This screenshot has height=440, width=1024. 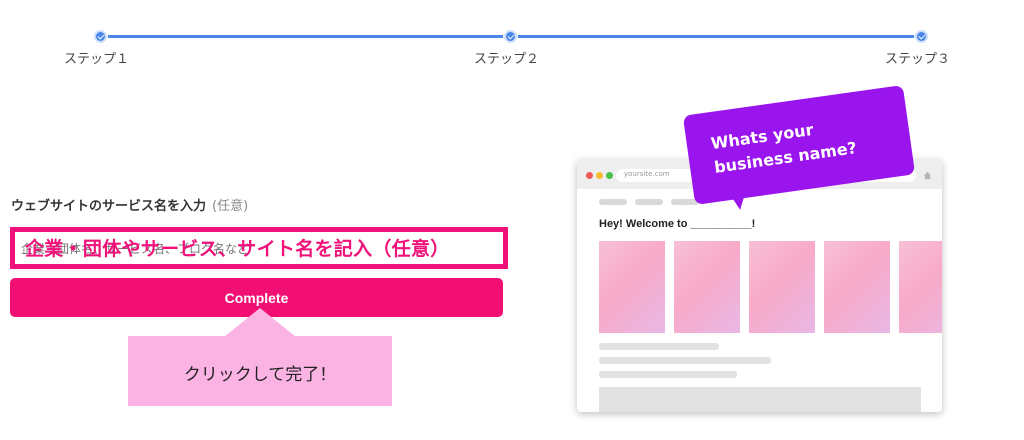 What do you see at coordinates (921, 36) in the screenshot?
I see `step-3-check-icon` at bounding box center [921, 36].